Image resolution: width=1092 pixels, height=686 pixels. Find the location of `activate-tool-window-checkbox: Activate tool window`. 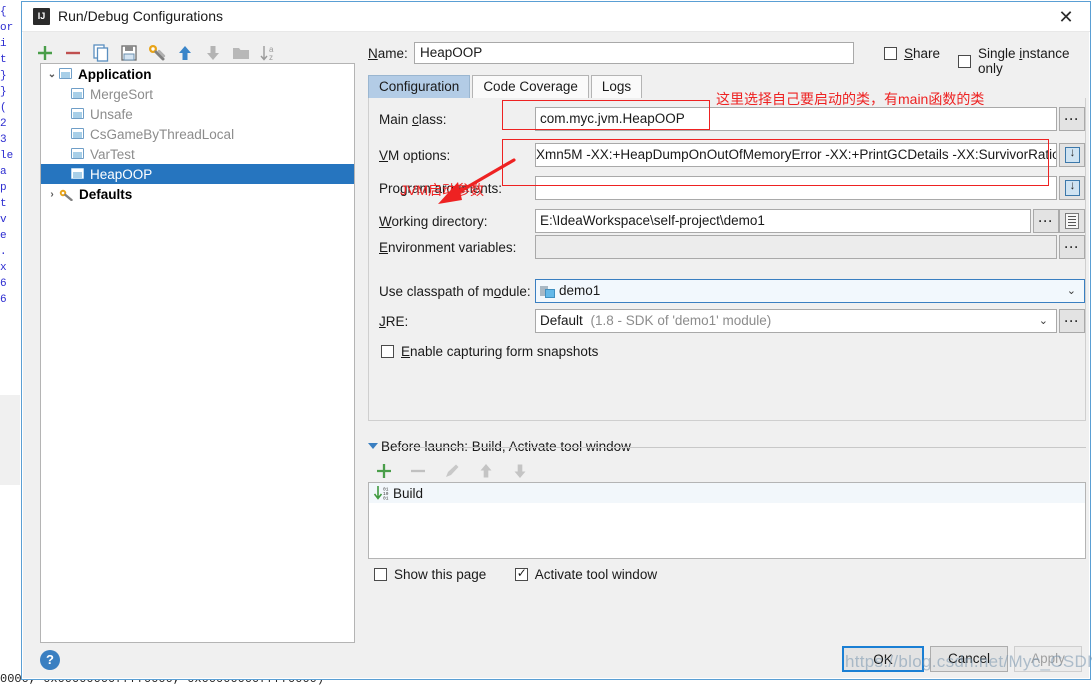

activate-tool-window-checkbox: Activate tool window is located at coordinates (586, 574).